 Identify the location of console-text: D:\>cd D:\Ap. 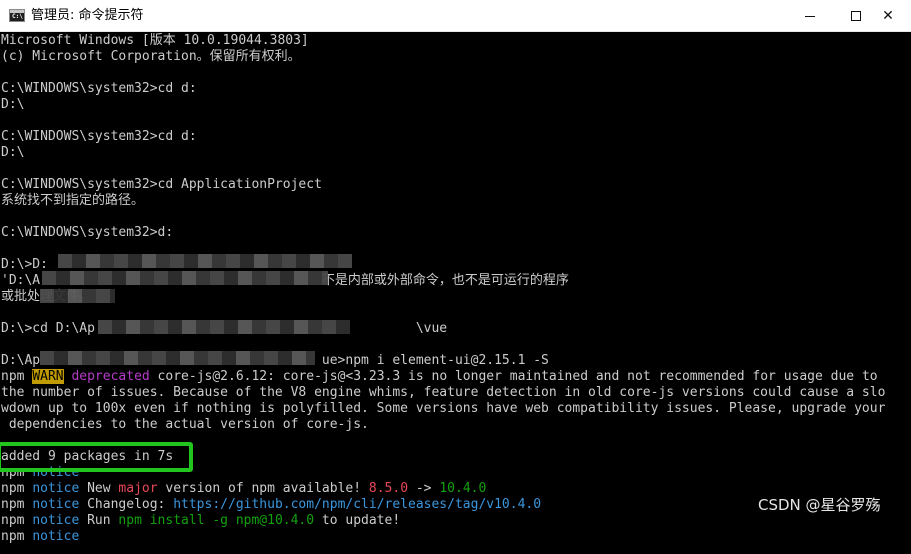
(48, 328).